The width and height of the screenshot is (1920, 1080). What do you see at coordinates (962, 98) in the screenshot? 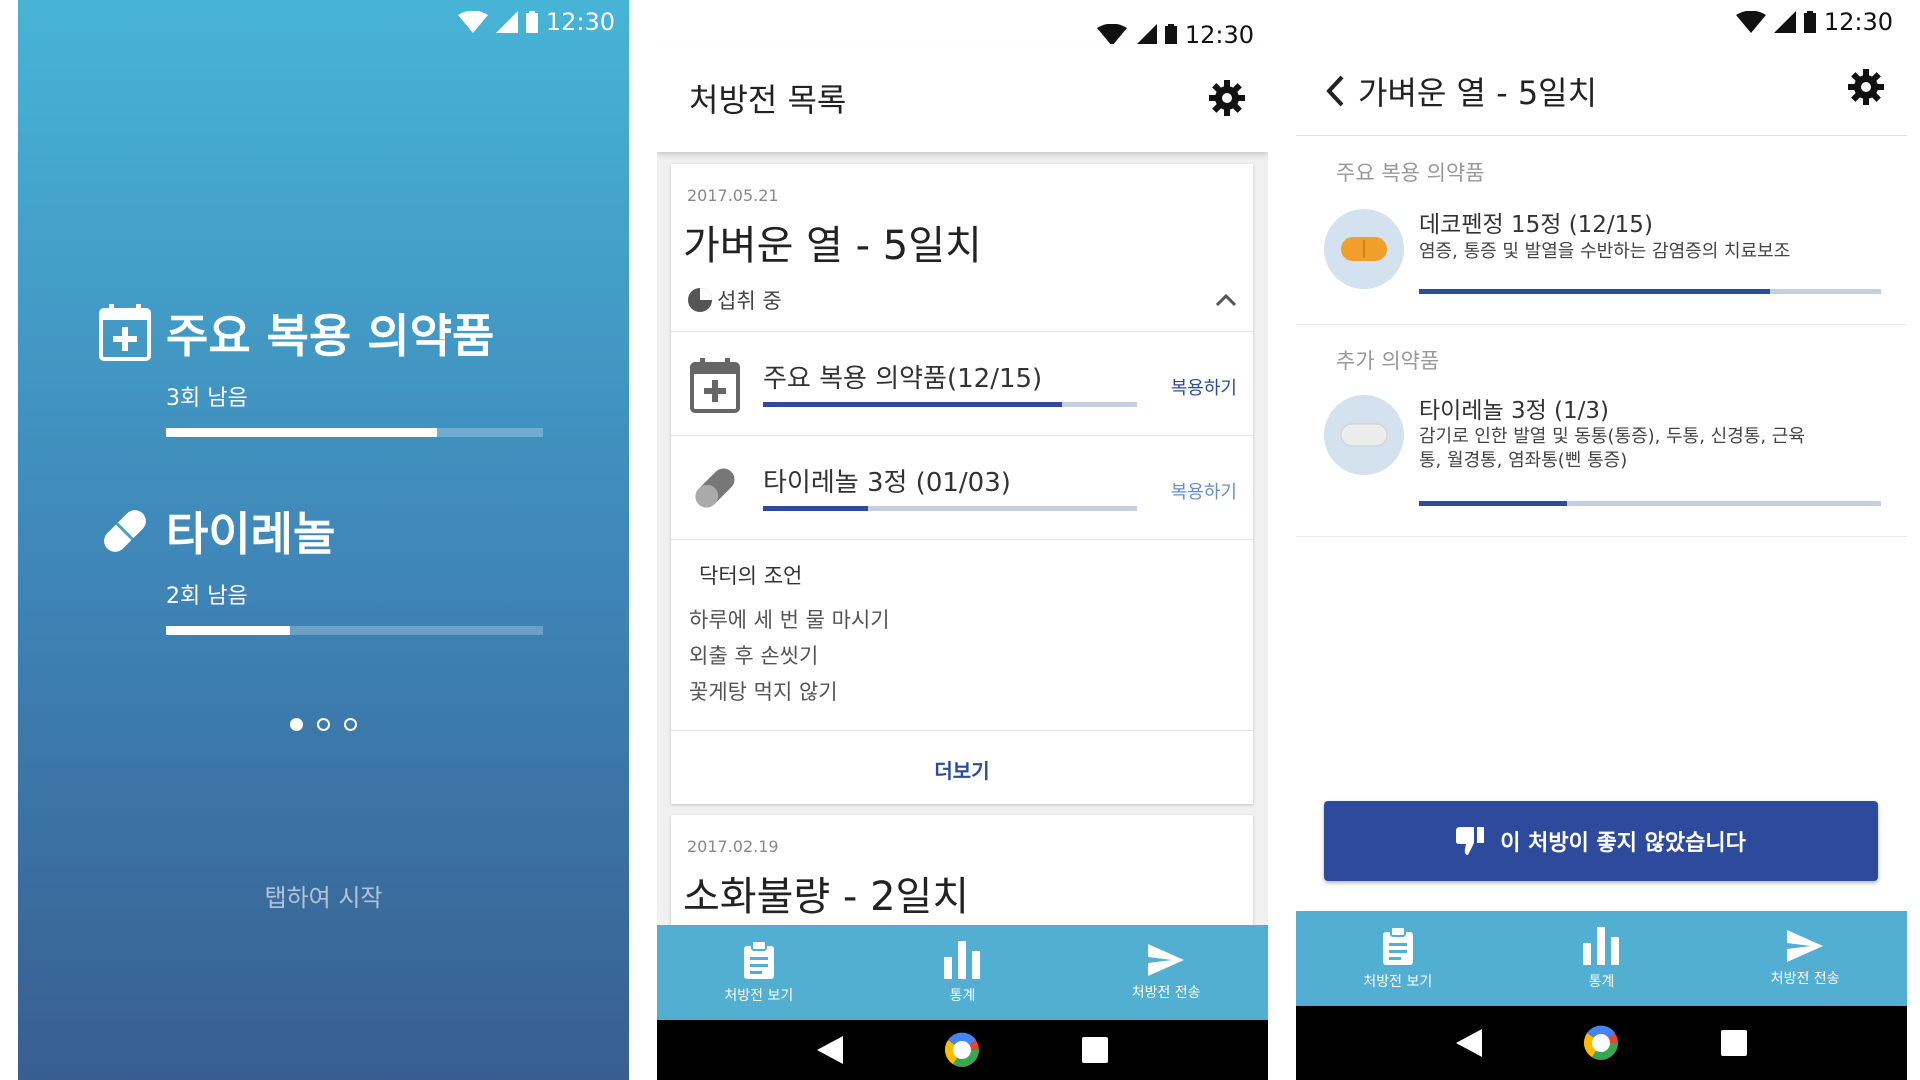
I see `app-bar: 처방전 목록` at bounding box center [962, 98].